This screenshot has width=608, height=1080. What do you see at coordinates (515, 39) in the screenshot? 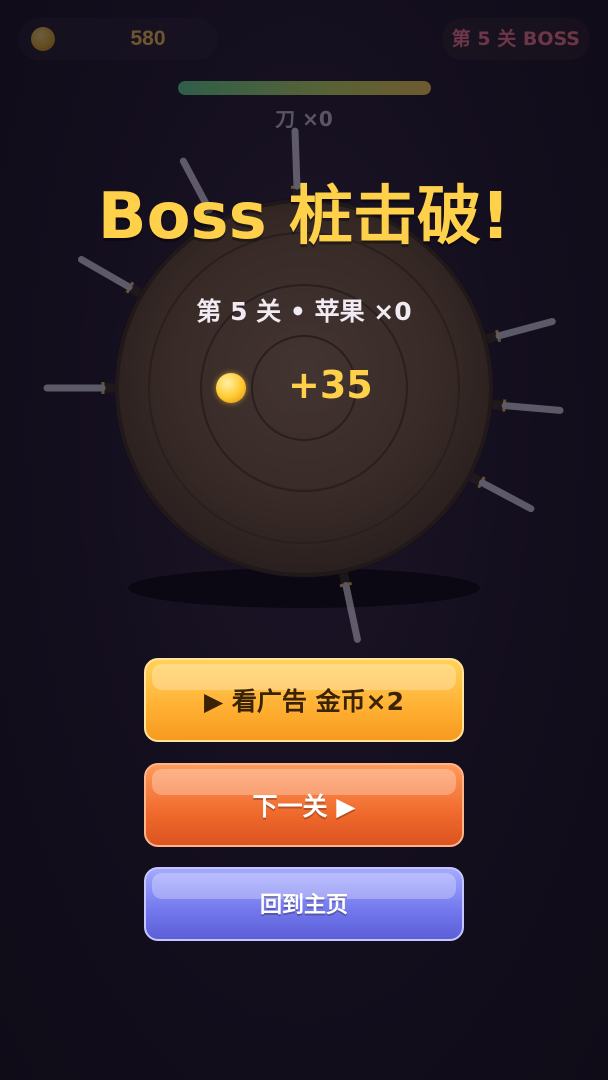
I see `level-badge: 第 5 关 BOSS` at bounding box center [515, 39].